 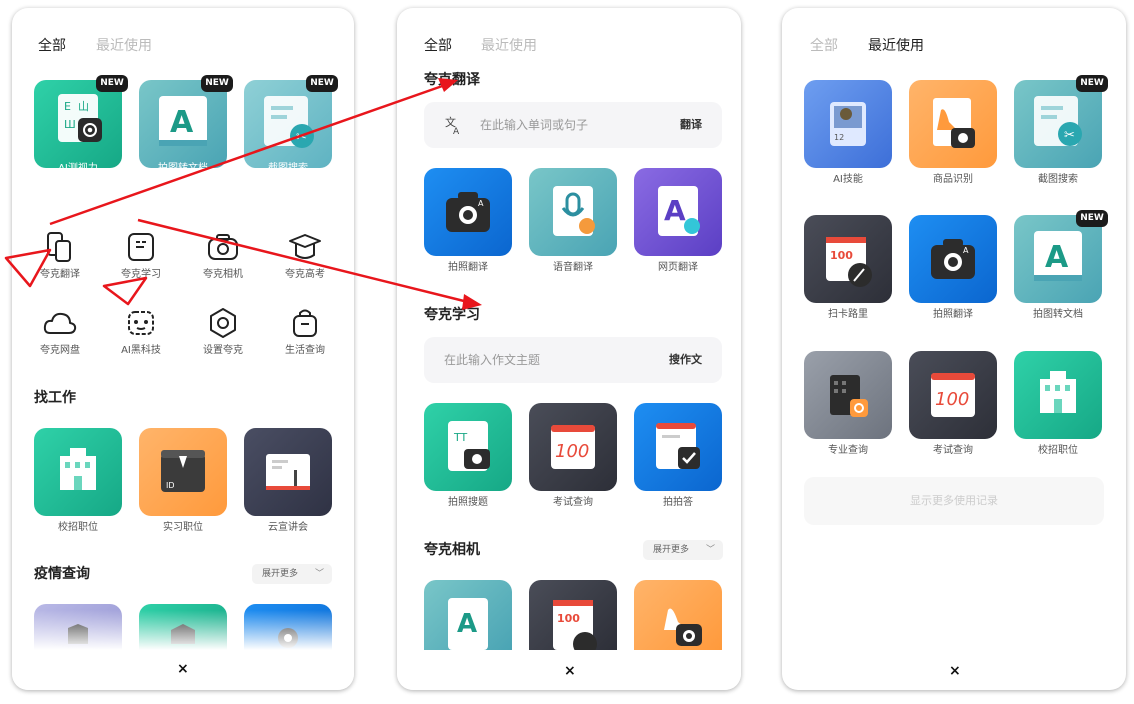 I want to click on major-query-icon, so click(x=849, y=396).